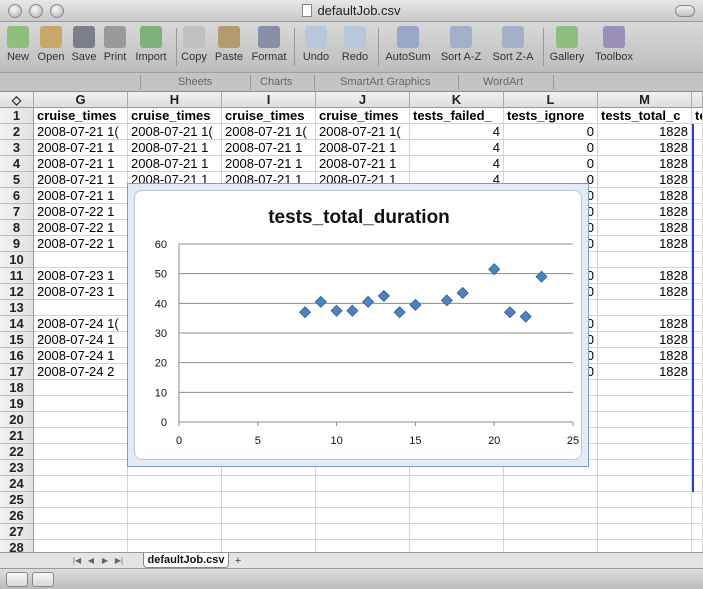  I want to click on paste-button: Paste, so click(229, 49).